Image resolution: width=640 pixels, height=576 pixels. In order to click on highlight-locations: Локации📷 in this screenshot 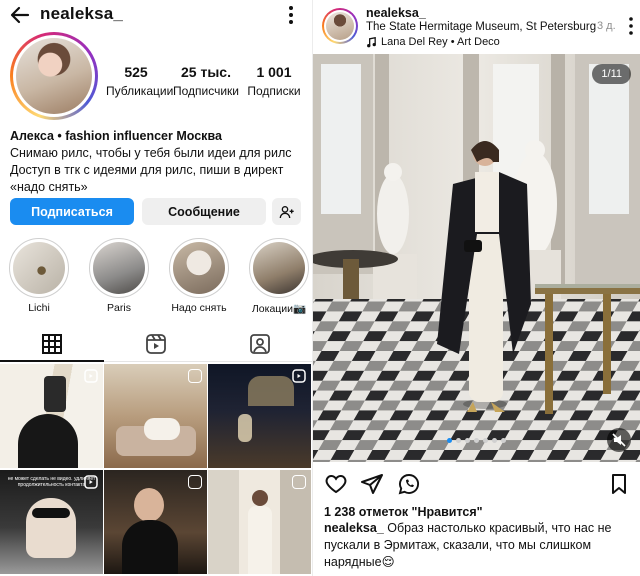, I will do `click(279, 276)`.